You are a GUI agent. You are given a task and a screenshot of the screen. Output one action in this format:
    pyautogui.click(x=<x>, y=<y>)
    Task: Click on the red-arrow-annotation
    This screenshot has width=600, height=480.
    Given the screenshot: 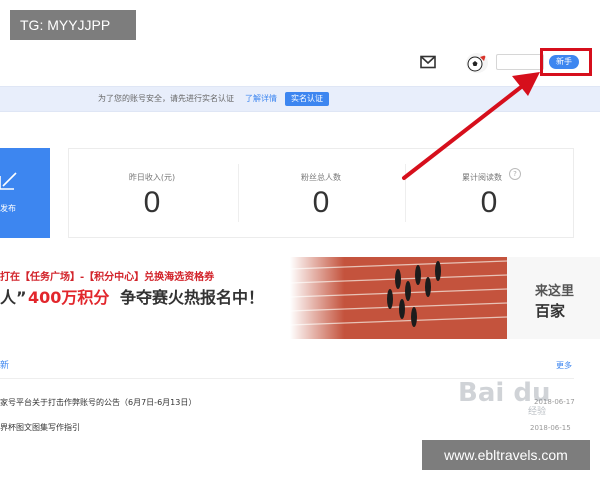 What is the action you would take?
    pyautogui.click(x=471, y=126)
    